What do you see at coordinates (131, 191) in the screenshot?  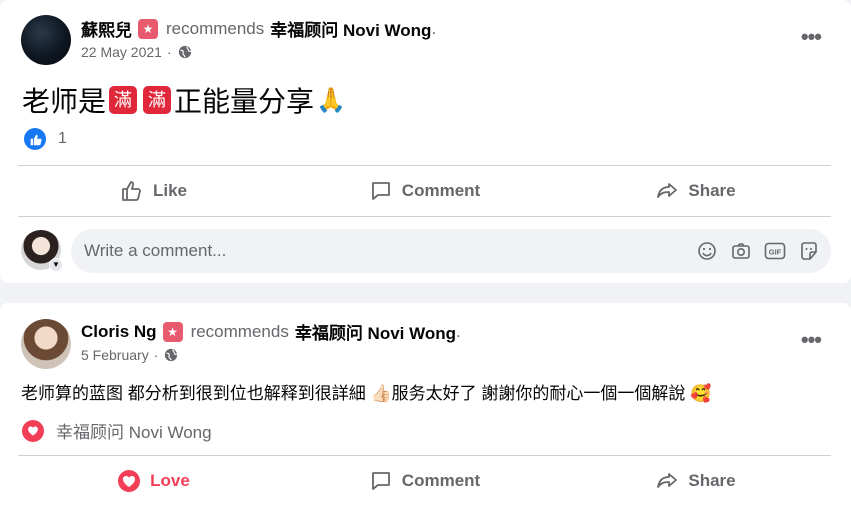 I see `thumbs-up-icon` at bounding box center [131, 191].